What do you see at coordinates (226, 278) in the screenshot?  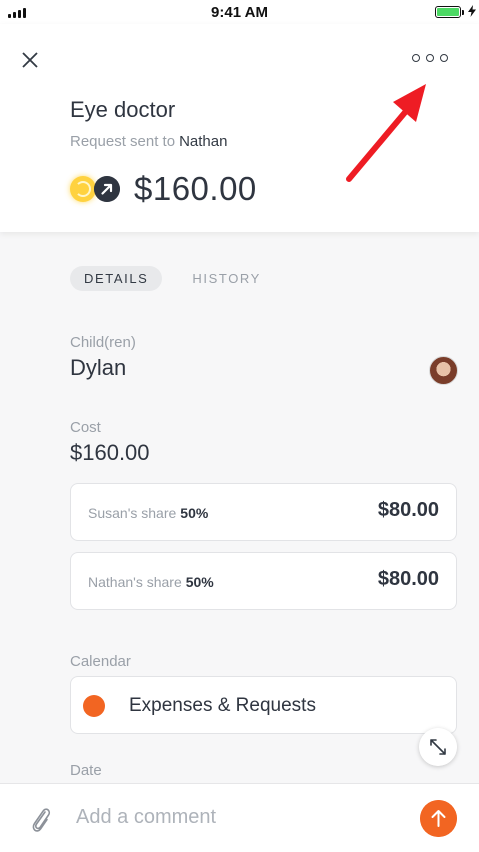 I see `tab-history: HISTORY` at bounding box center [226, 278].